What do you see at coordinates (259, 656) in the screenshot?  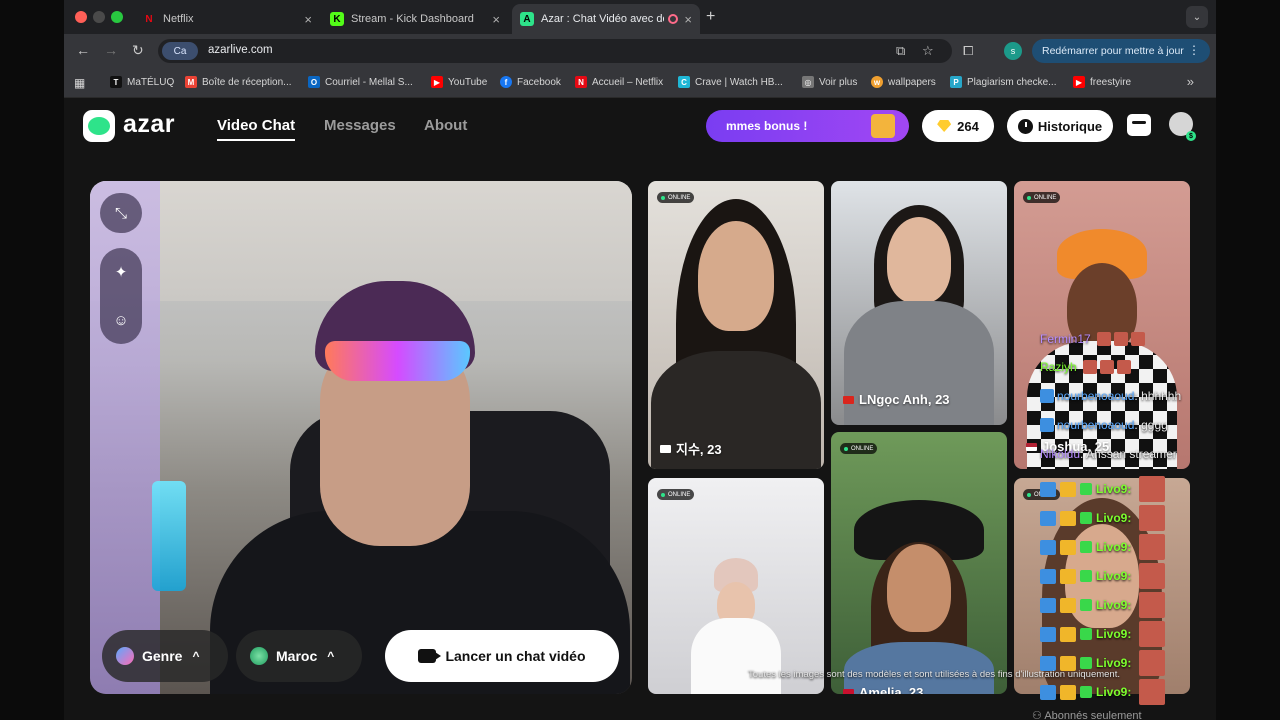 I see `globe-icon` at bounding box center [259, 656].